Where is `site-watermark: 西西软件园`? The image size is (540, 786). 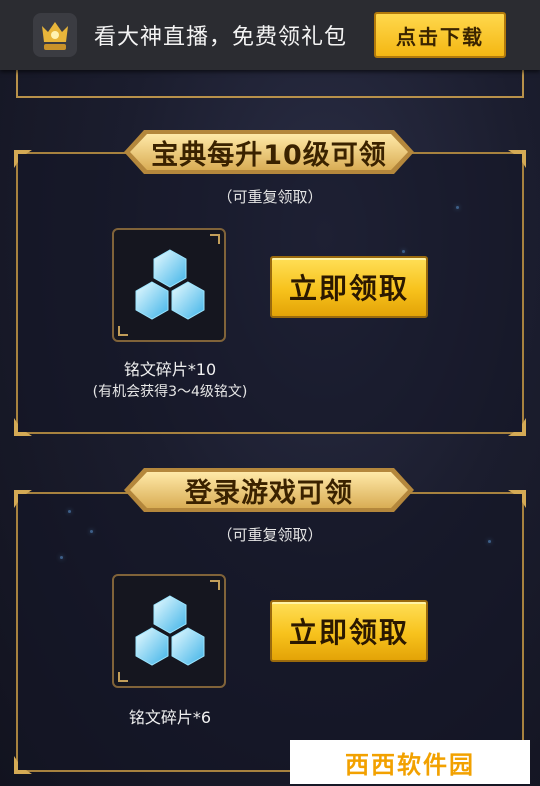 site-watermark: 西西软件园 is located at coordinates (410, 762).